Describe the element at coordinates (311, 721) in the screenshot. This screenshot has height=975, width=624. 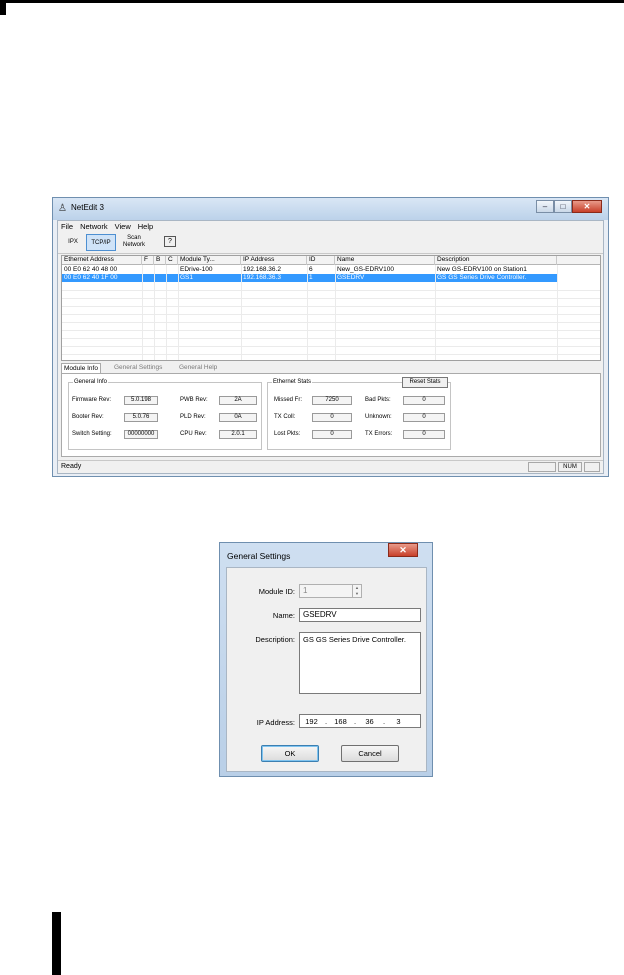
I see `ip-octet-1: 192` at that location.